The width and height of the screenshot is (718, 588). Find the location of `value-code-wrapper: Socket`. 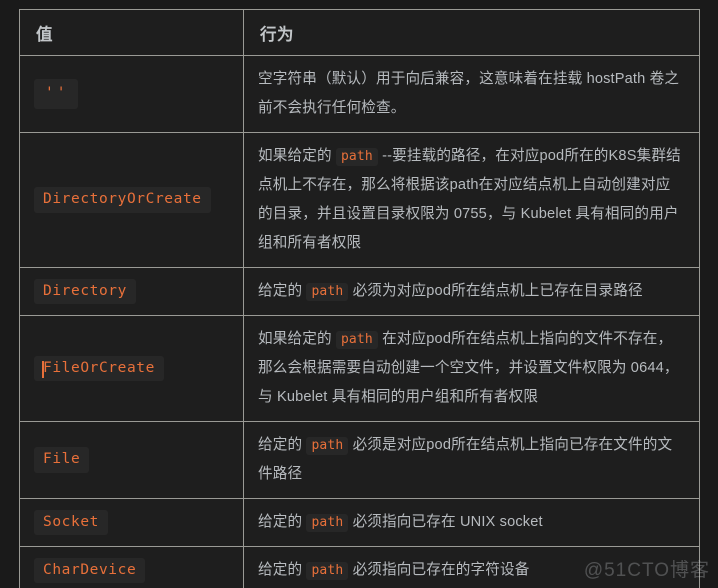

value-code-wrapper: Socket is located at coordinates (71, 522).